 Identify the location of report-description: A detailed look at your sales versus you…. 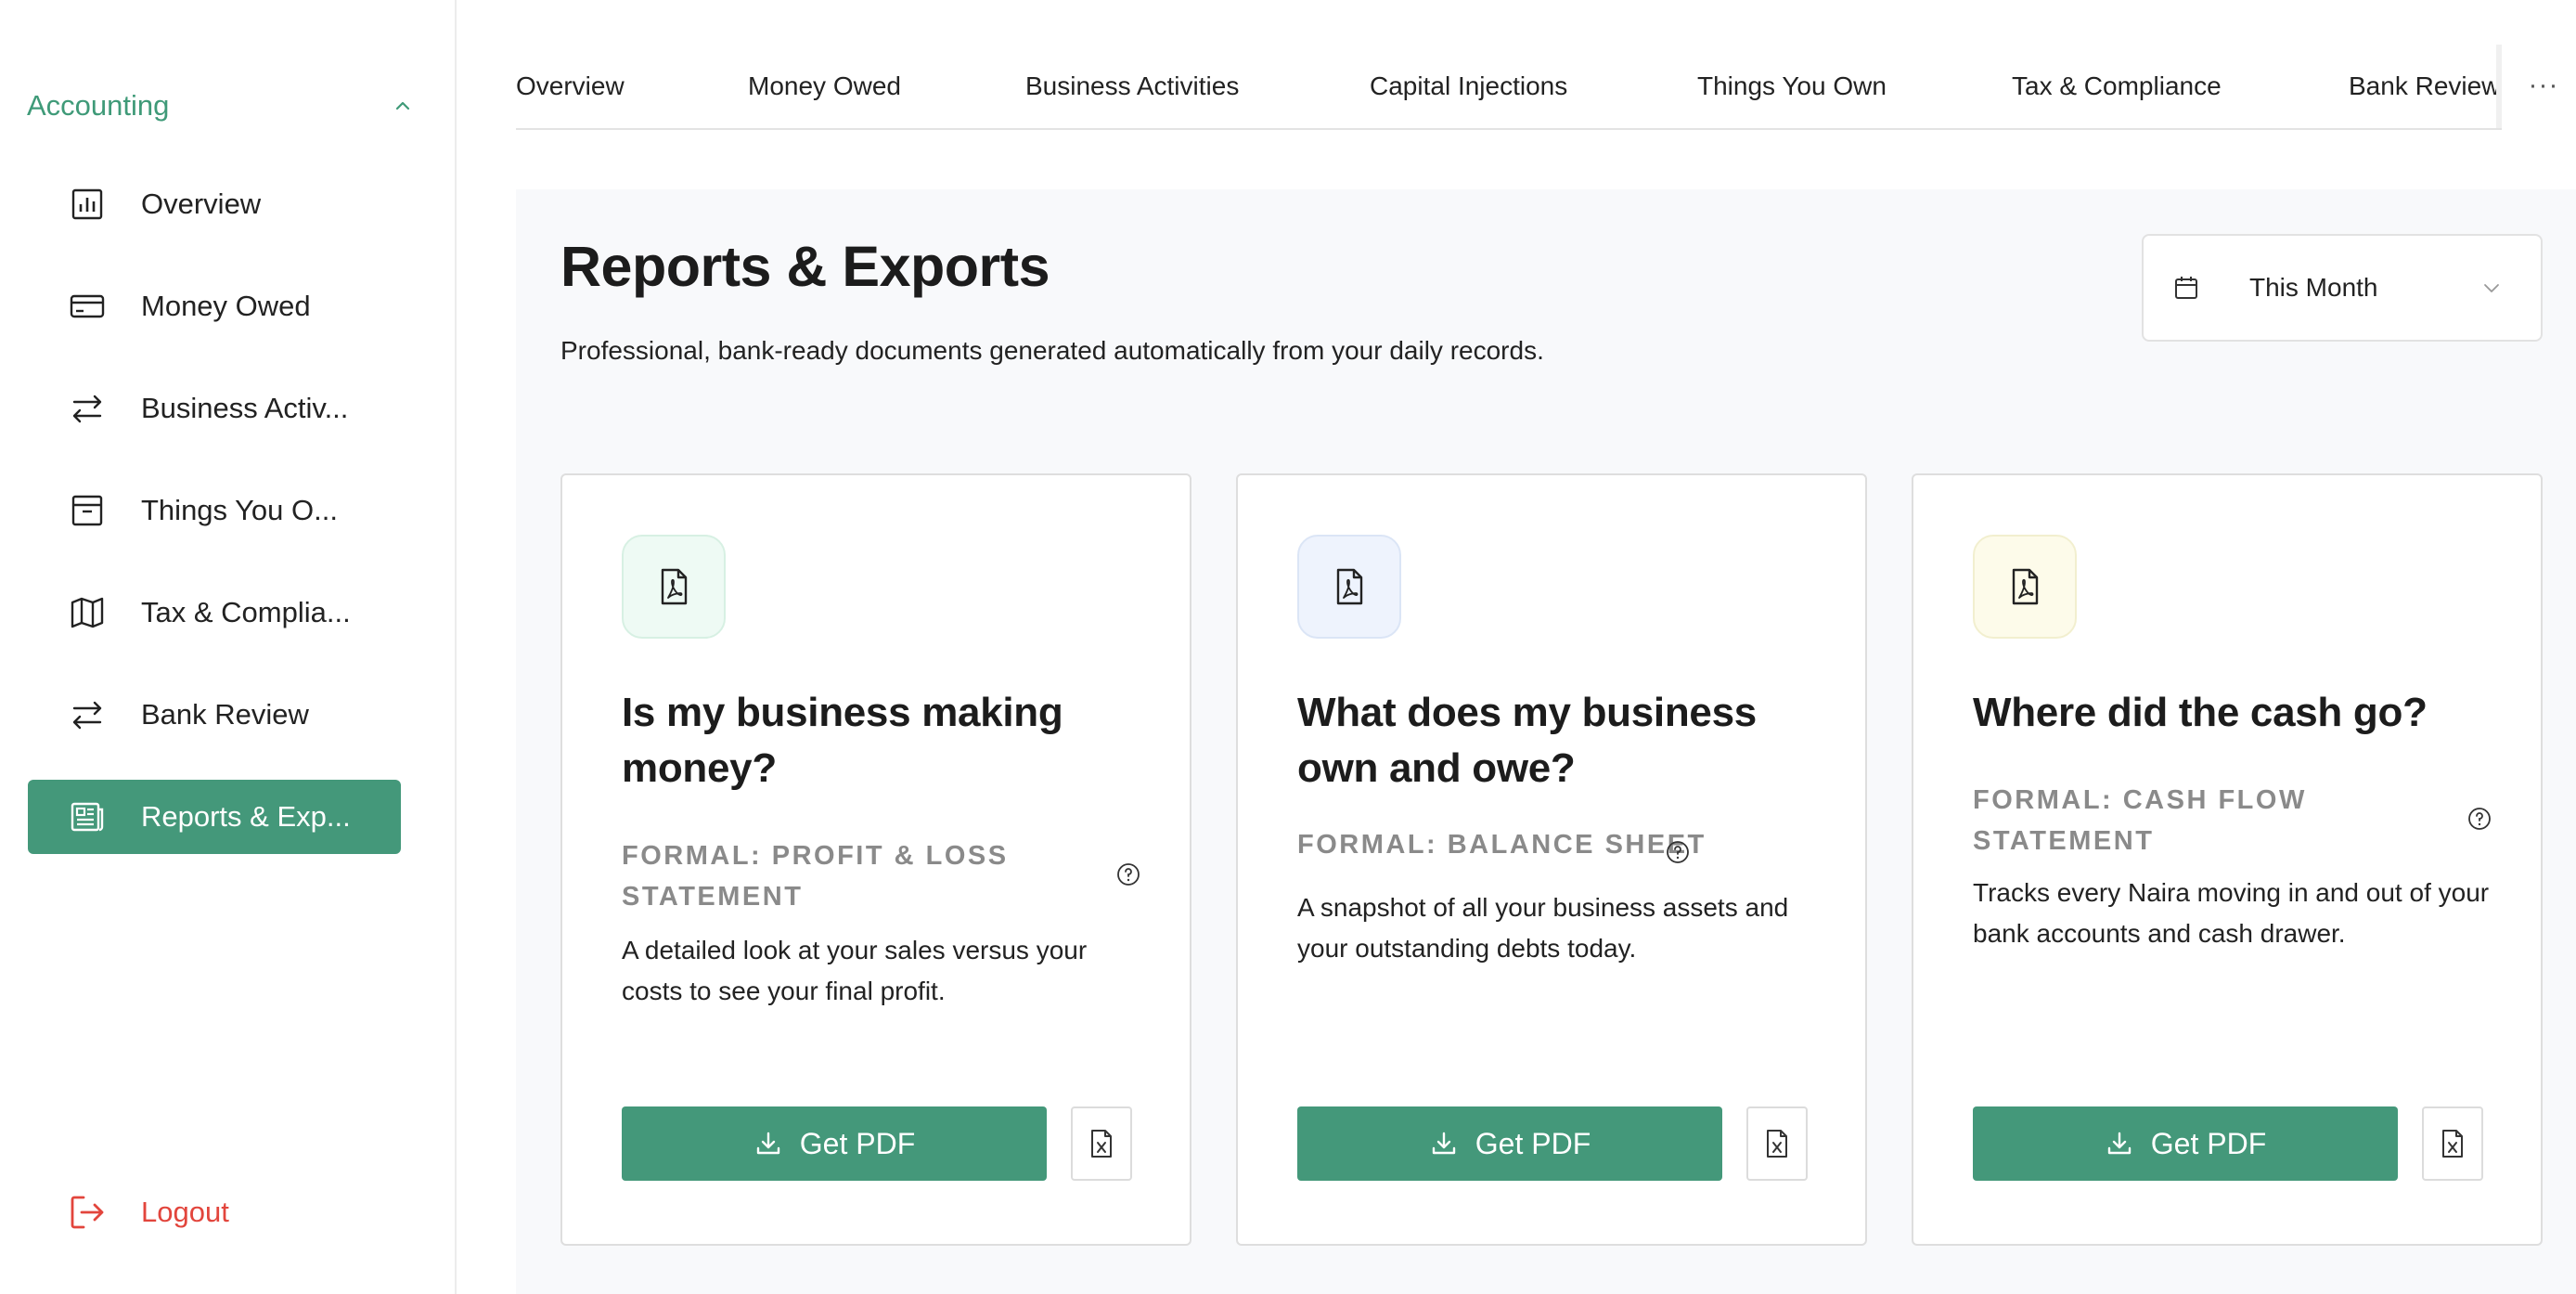
(855, 970).